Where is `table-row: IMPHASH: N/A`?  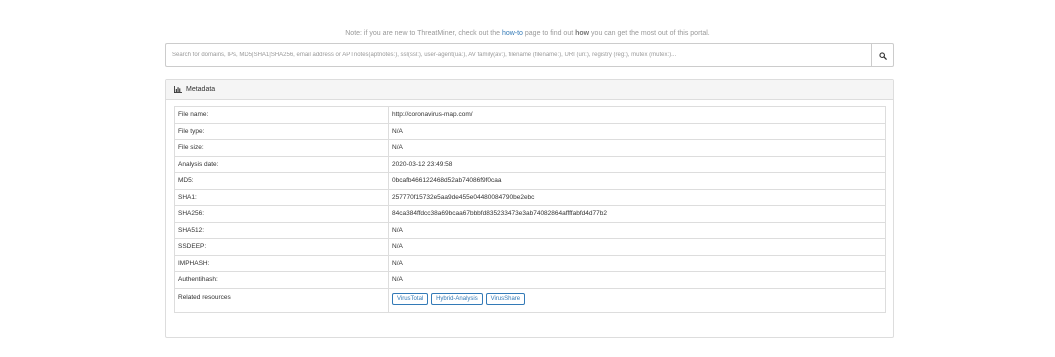
table-row: IMPHASH: N/A is located at coordinates (530, 263).